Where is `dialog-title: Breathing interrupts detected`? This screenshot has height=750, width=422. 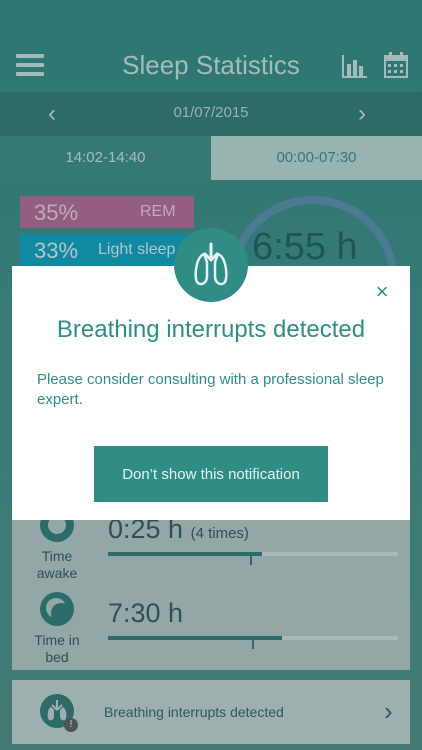 dialog-title: Breathing interrupts detected is located at coordinates (211, 329).